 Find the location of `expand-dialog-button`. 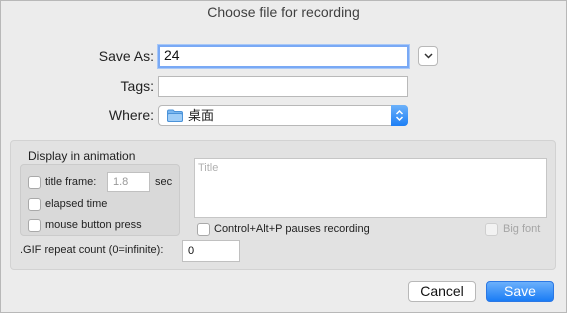

expand-dialog-button is located at coordinates (428, 56).